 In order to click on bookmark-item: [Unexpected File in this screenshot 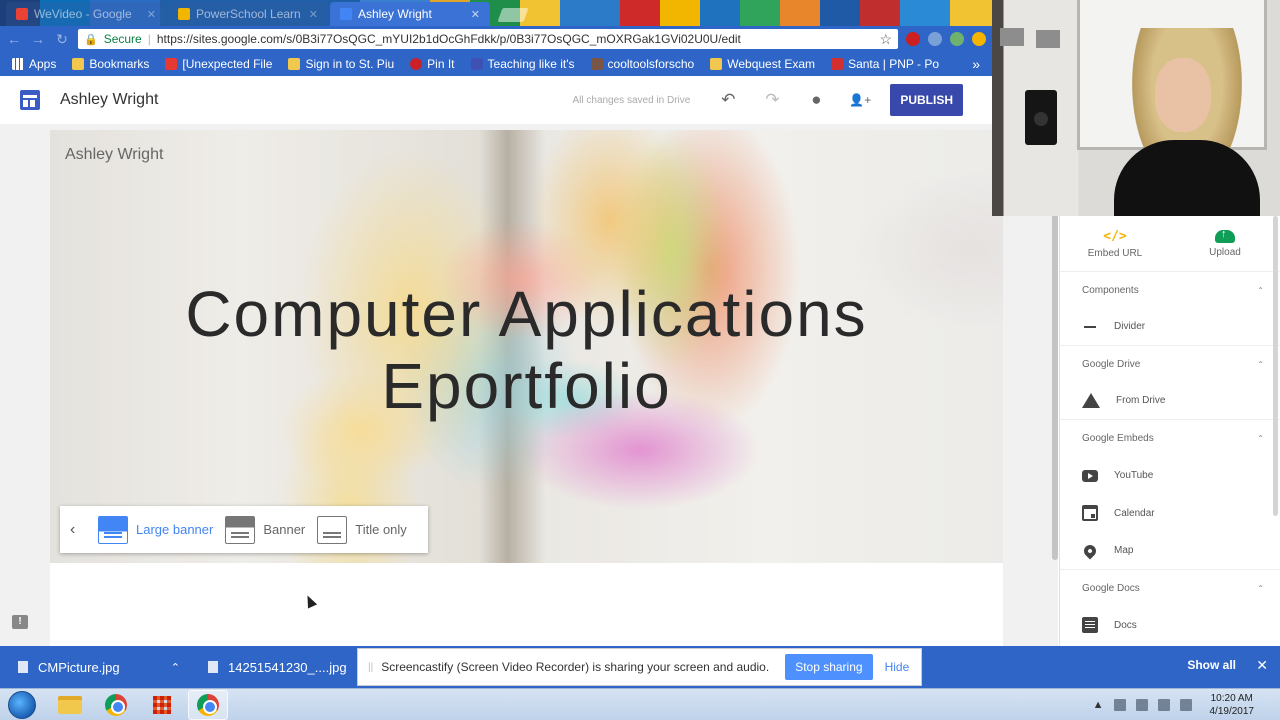, I will do `click(218, 64)`.